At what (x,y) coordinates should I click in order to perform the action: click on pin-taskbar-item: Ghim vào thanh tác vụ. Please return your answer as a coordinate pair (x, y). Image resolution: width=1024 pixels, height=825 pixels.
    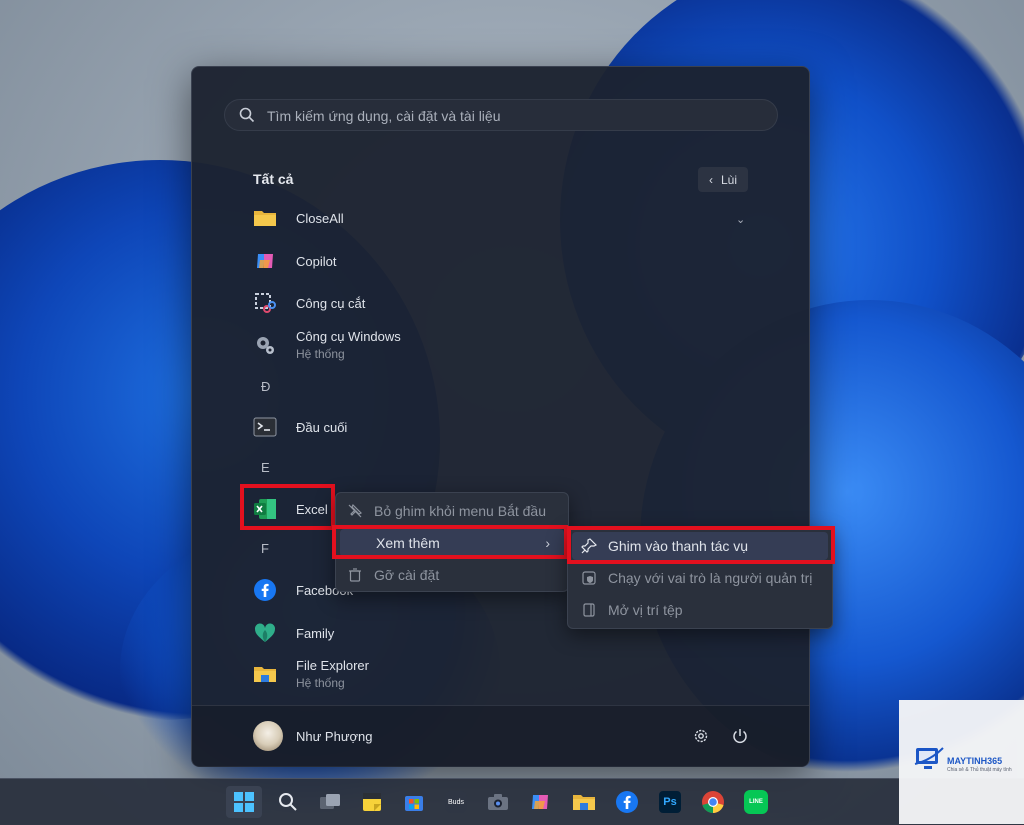
    Looking at the image, I should click on (700, 546).